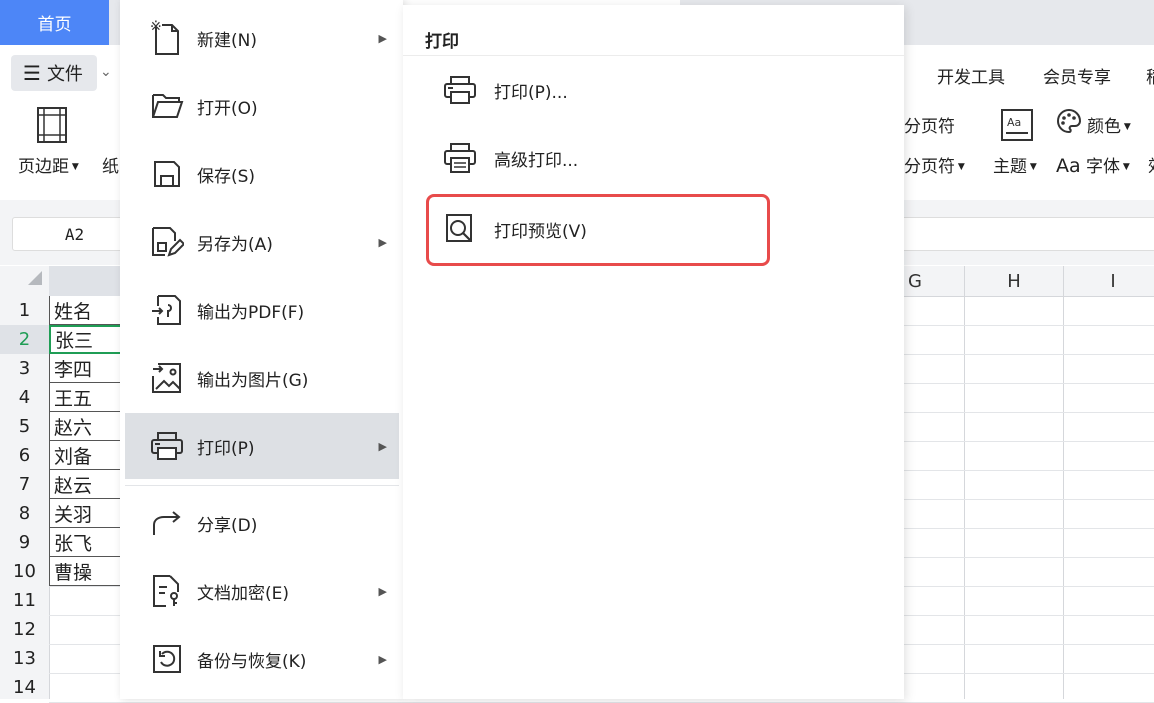 The width and height of the screenshot is (1154, 703). I want to click on table-cell: 赵六, so click(85, 426).